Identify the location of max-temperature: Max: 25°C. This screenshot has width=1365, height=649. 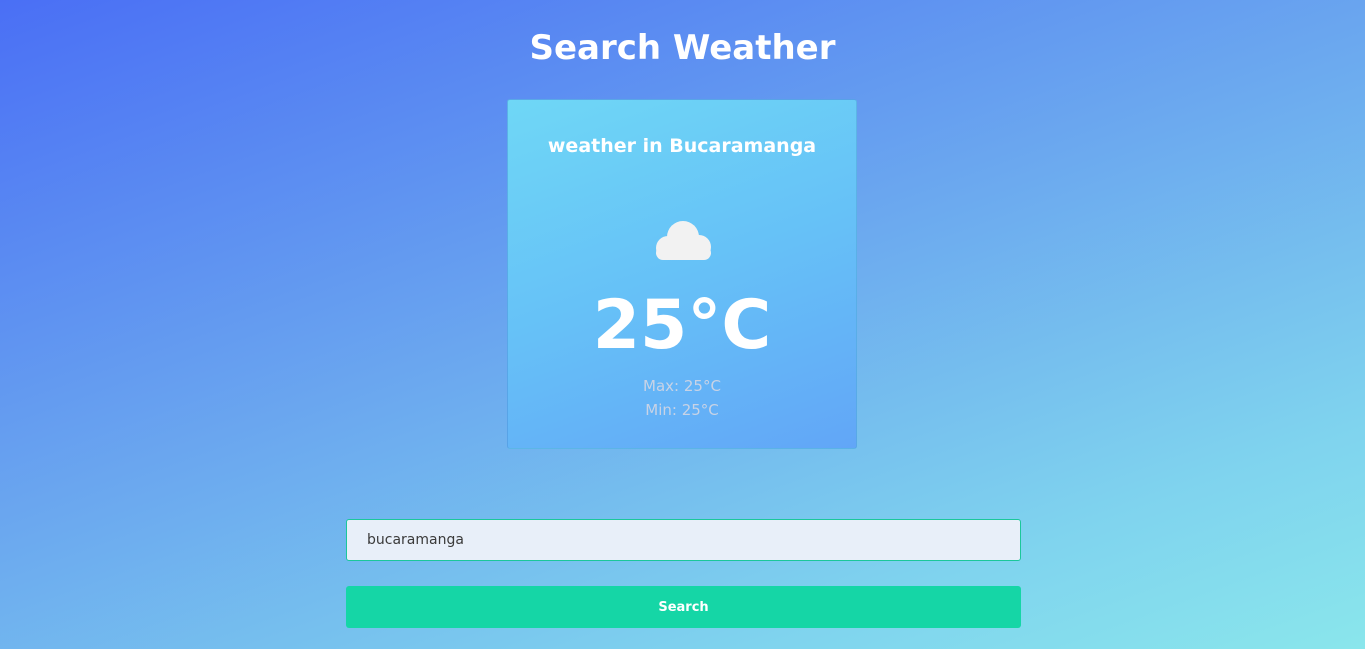
(682, 386).